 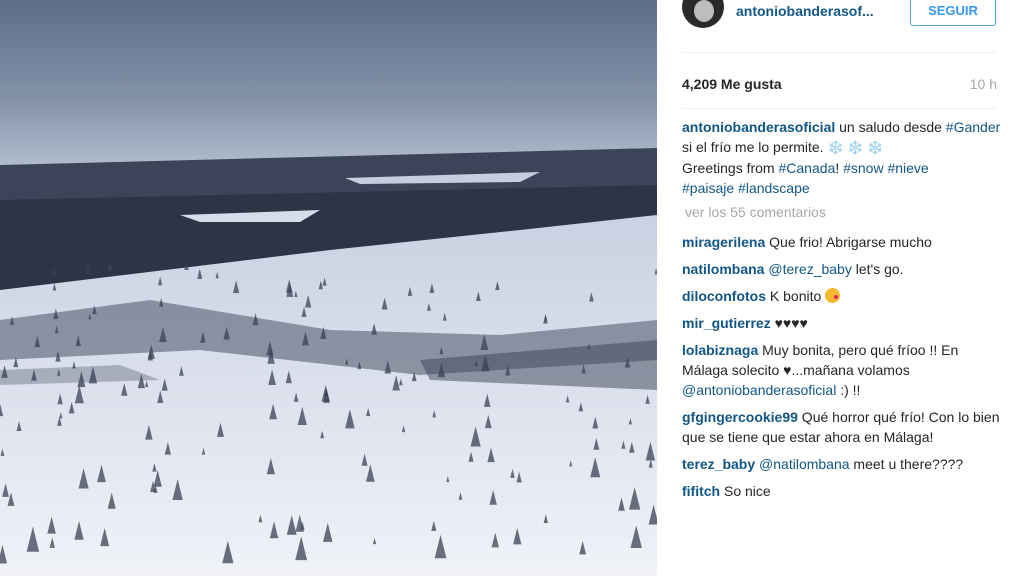 What do you see at coordinates (724, 296) in the screenshot?
I see `comment-username: diloconfotos` at bounding box center [724, 296].